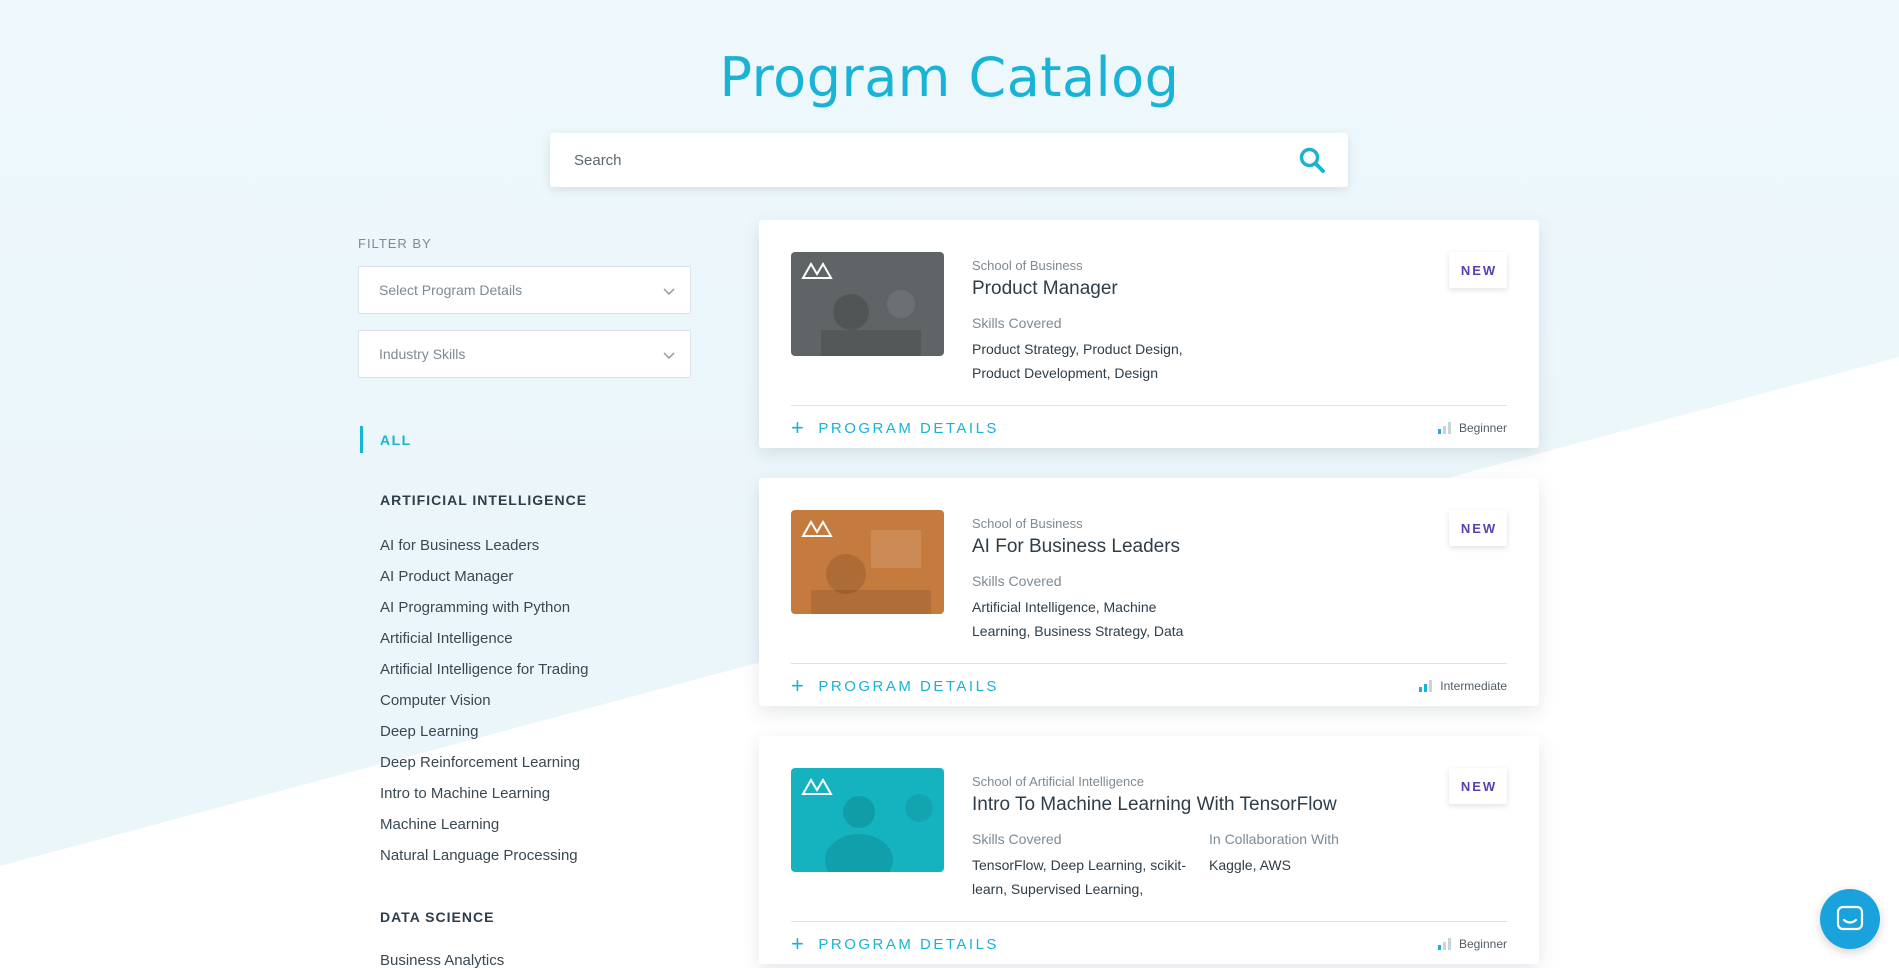 The height and width of the screenshot is (968, 1899). What do you see at coordinates (1250, 865) in the screenshot?
I see `collaboration-partners: Kaggle, AWS` at bounding box center [1250, 865].